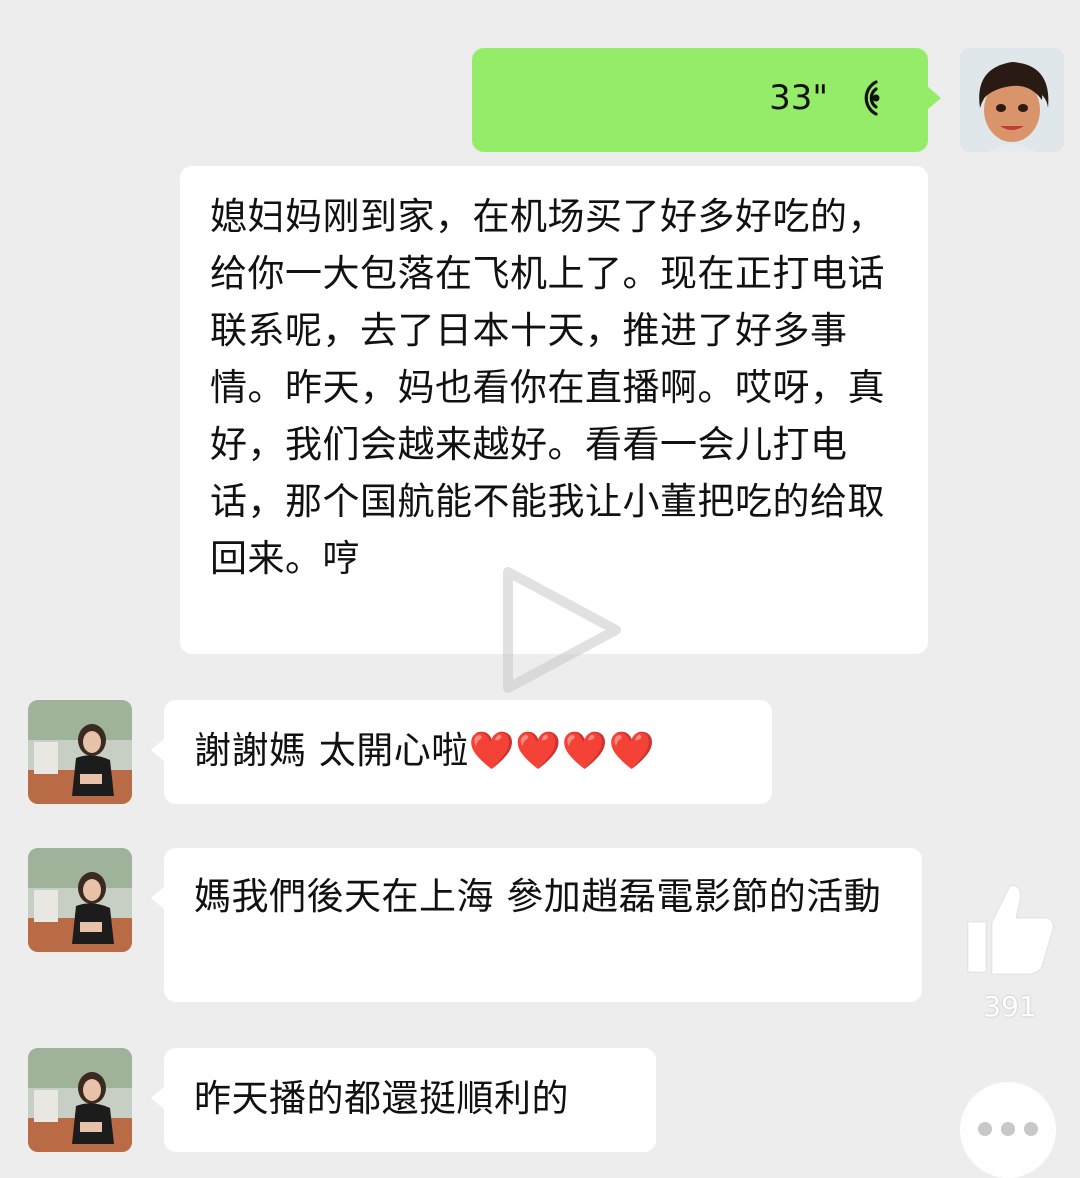  I want to click on message-text: 媽我們後天在上海 參加趙磊電影節的活動, so click(538, 896).